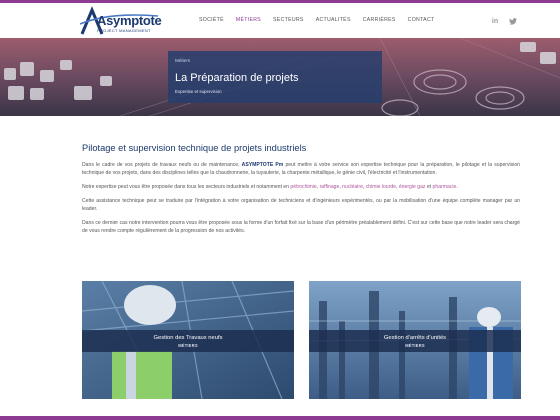 The height and width of the screenshot is (420, 560). What do you see at coordinates (445, 187) in the screenshot?
I see `sector-link-pharmacie: pharmacie` at bounding box center [445, 187].